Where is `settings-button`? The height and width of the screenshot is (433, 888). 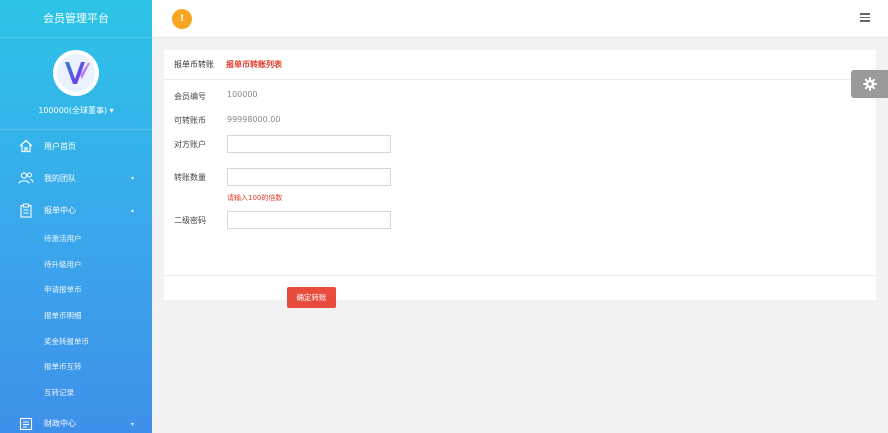
settings-button is located at coordinates (869, 84).